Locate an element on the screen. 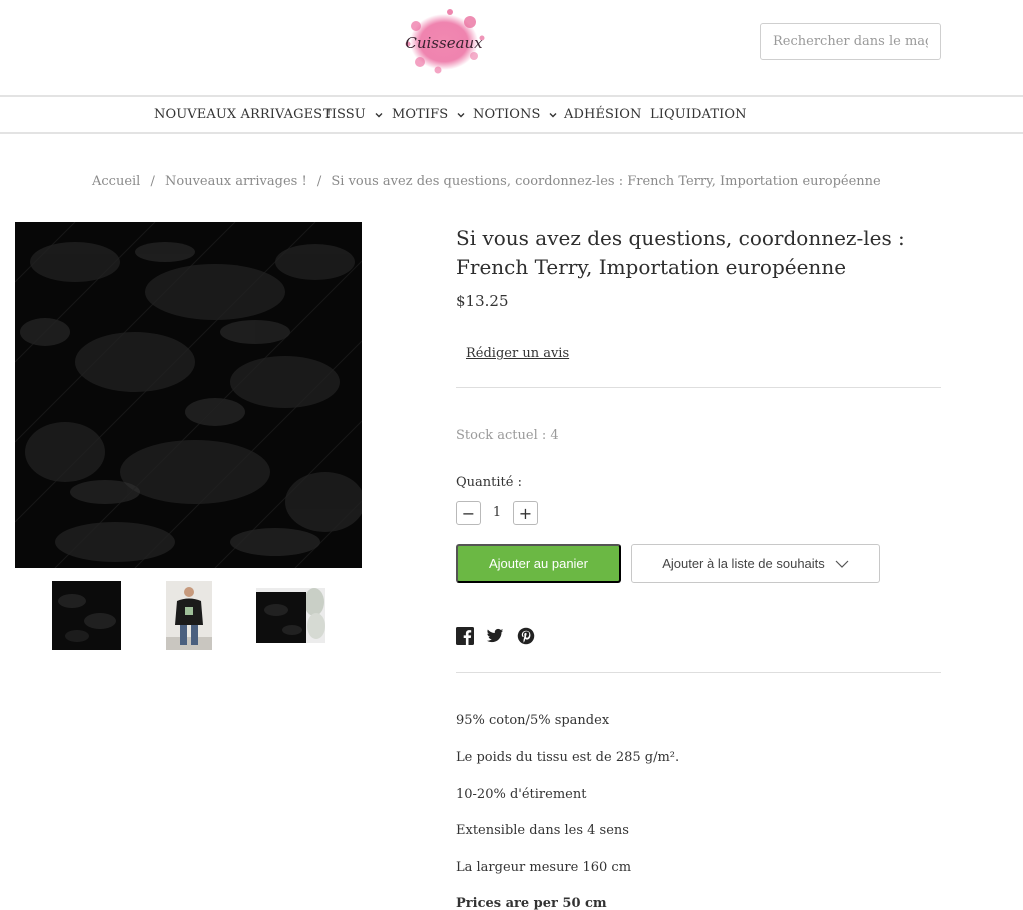 This screenshot has width=1023, height=910. nav-item-label: NOTIONS is located at coordinates (507, 114).